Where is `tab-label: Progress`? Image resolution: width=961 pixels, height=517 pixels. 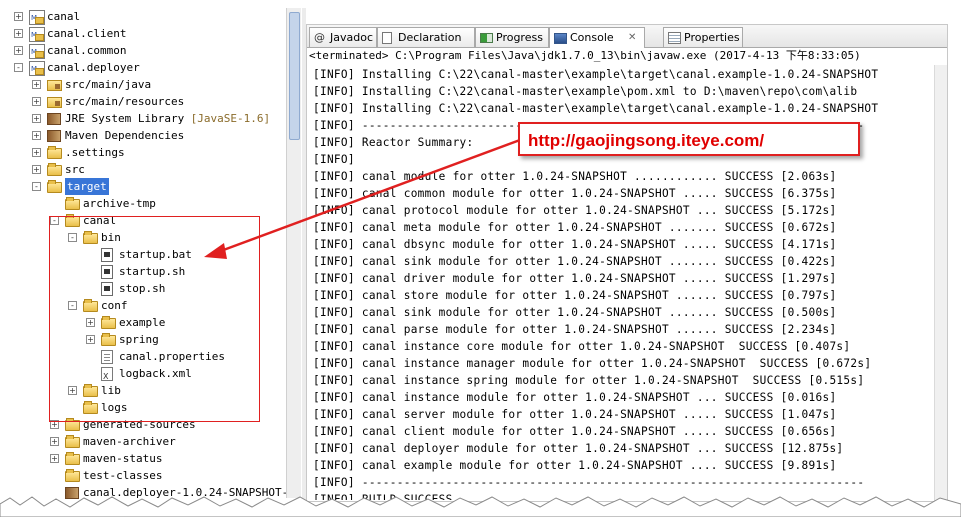
tab-label: Progress is located at coordinates (519, 37).